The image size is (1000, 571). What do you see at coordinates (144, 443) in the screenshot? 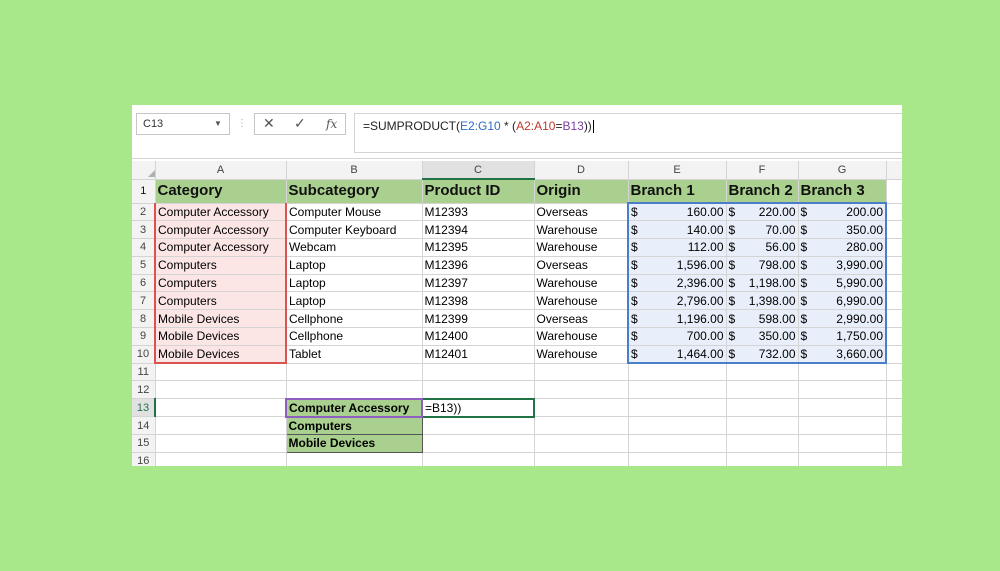
I see `row-header: 15` at bounding box center [144, 443].